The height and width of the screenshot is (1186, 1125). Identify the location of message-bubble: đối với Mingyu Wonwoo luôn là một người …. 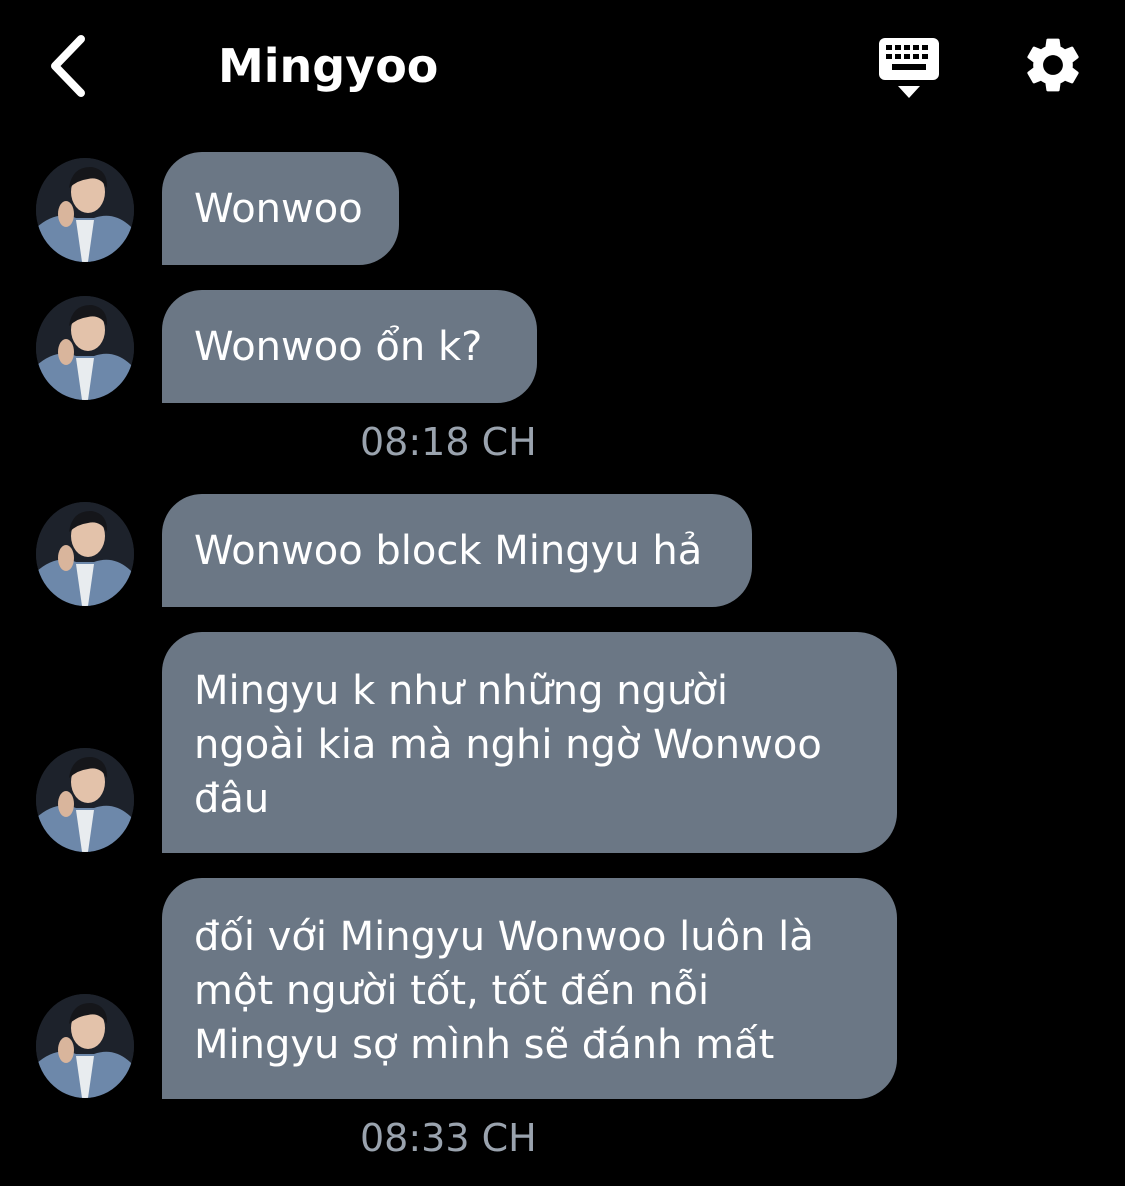
(529, 988).